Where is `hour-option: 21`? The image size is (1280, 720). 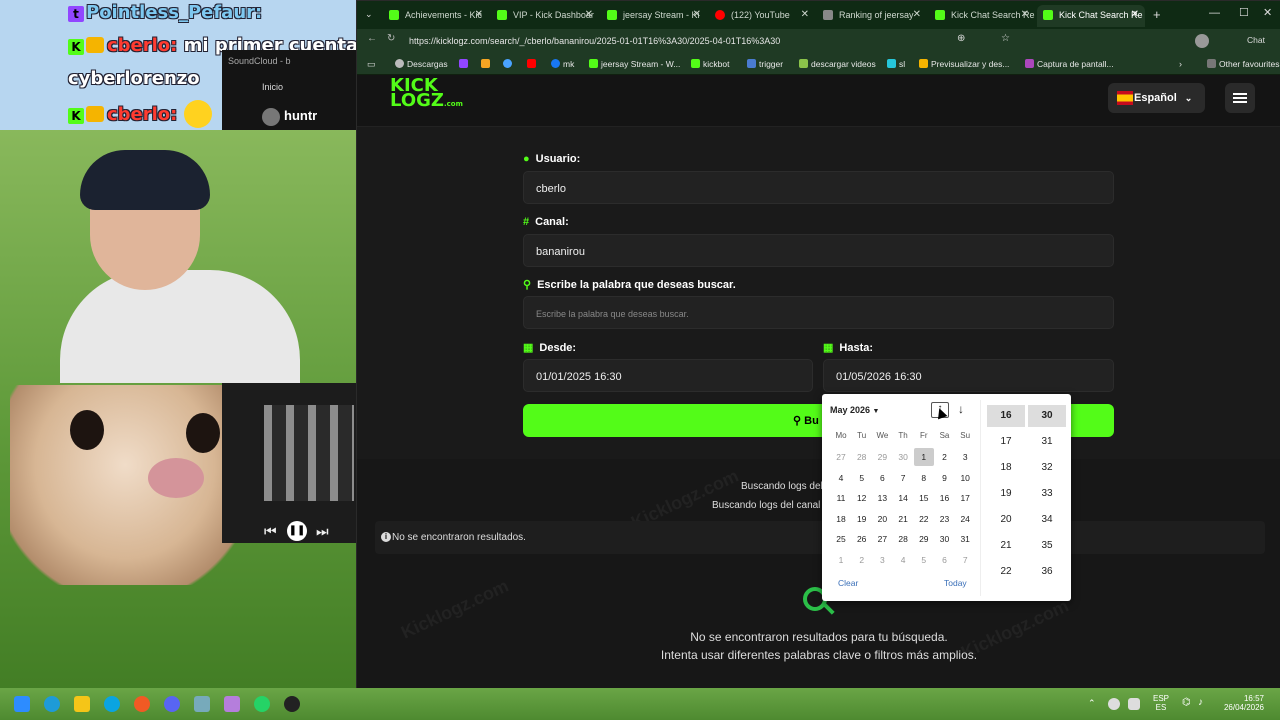 hour-option: 21 is located at coordinates (1006, 546).